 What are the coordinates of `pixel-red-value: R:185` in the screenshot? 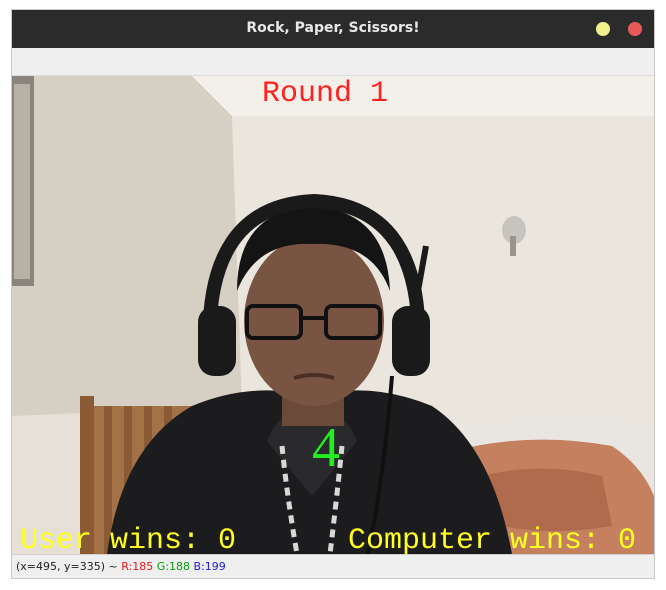 It's located at (137, 566).